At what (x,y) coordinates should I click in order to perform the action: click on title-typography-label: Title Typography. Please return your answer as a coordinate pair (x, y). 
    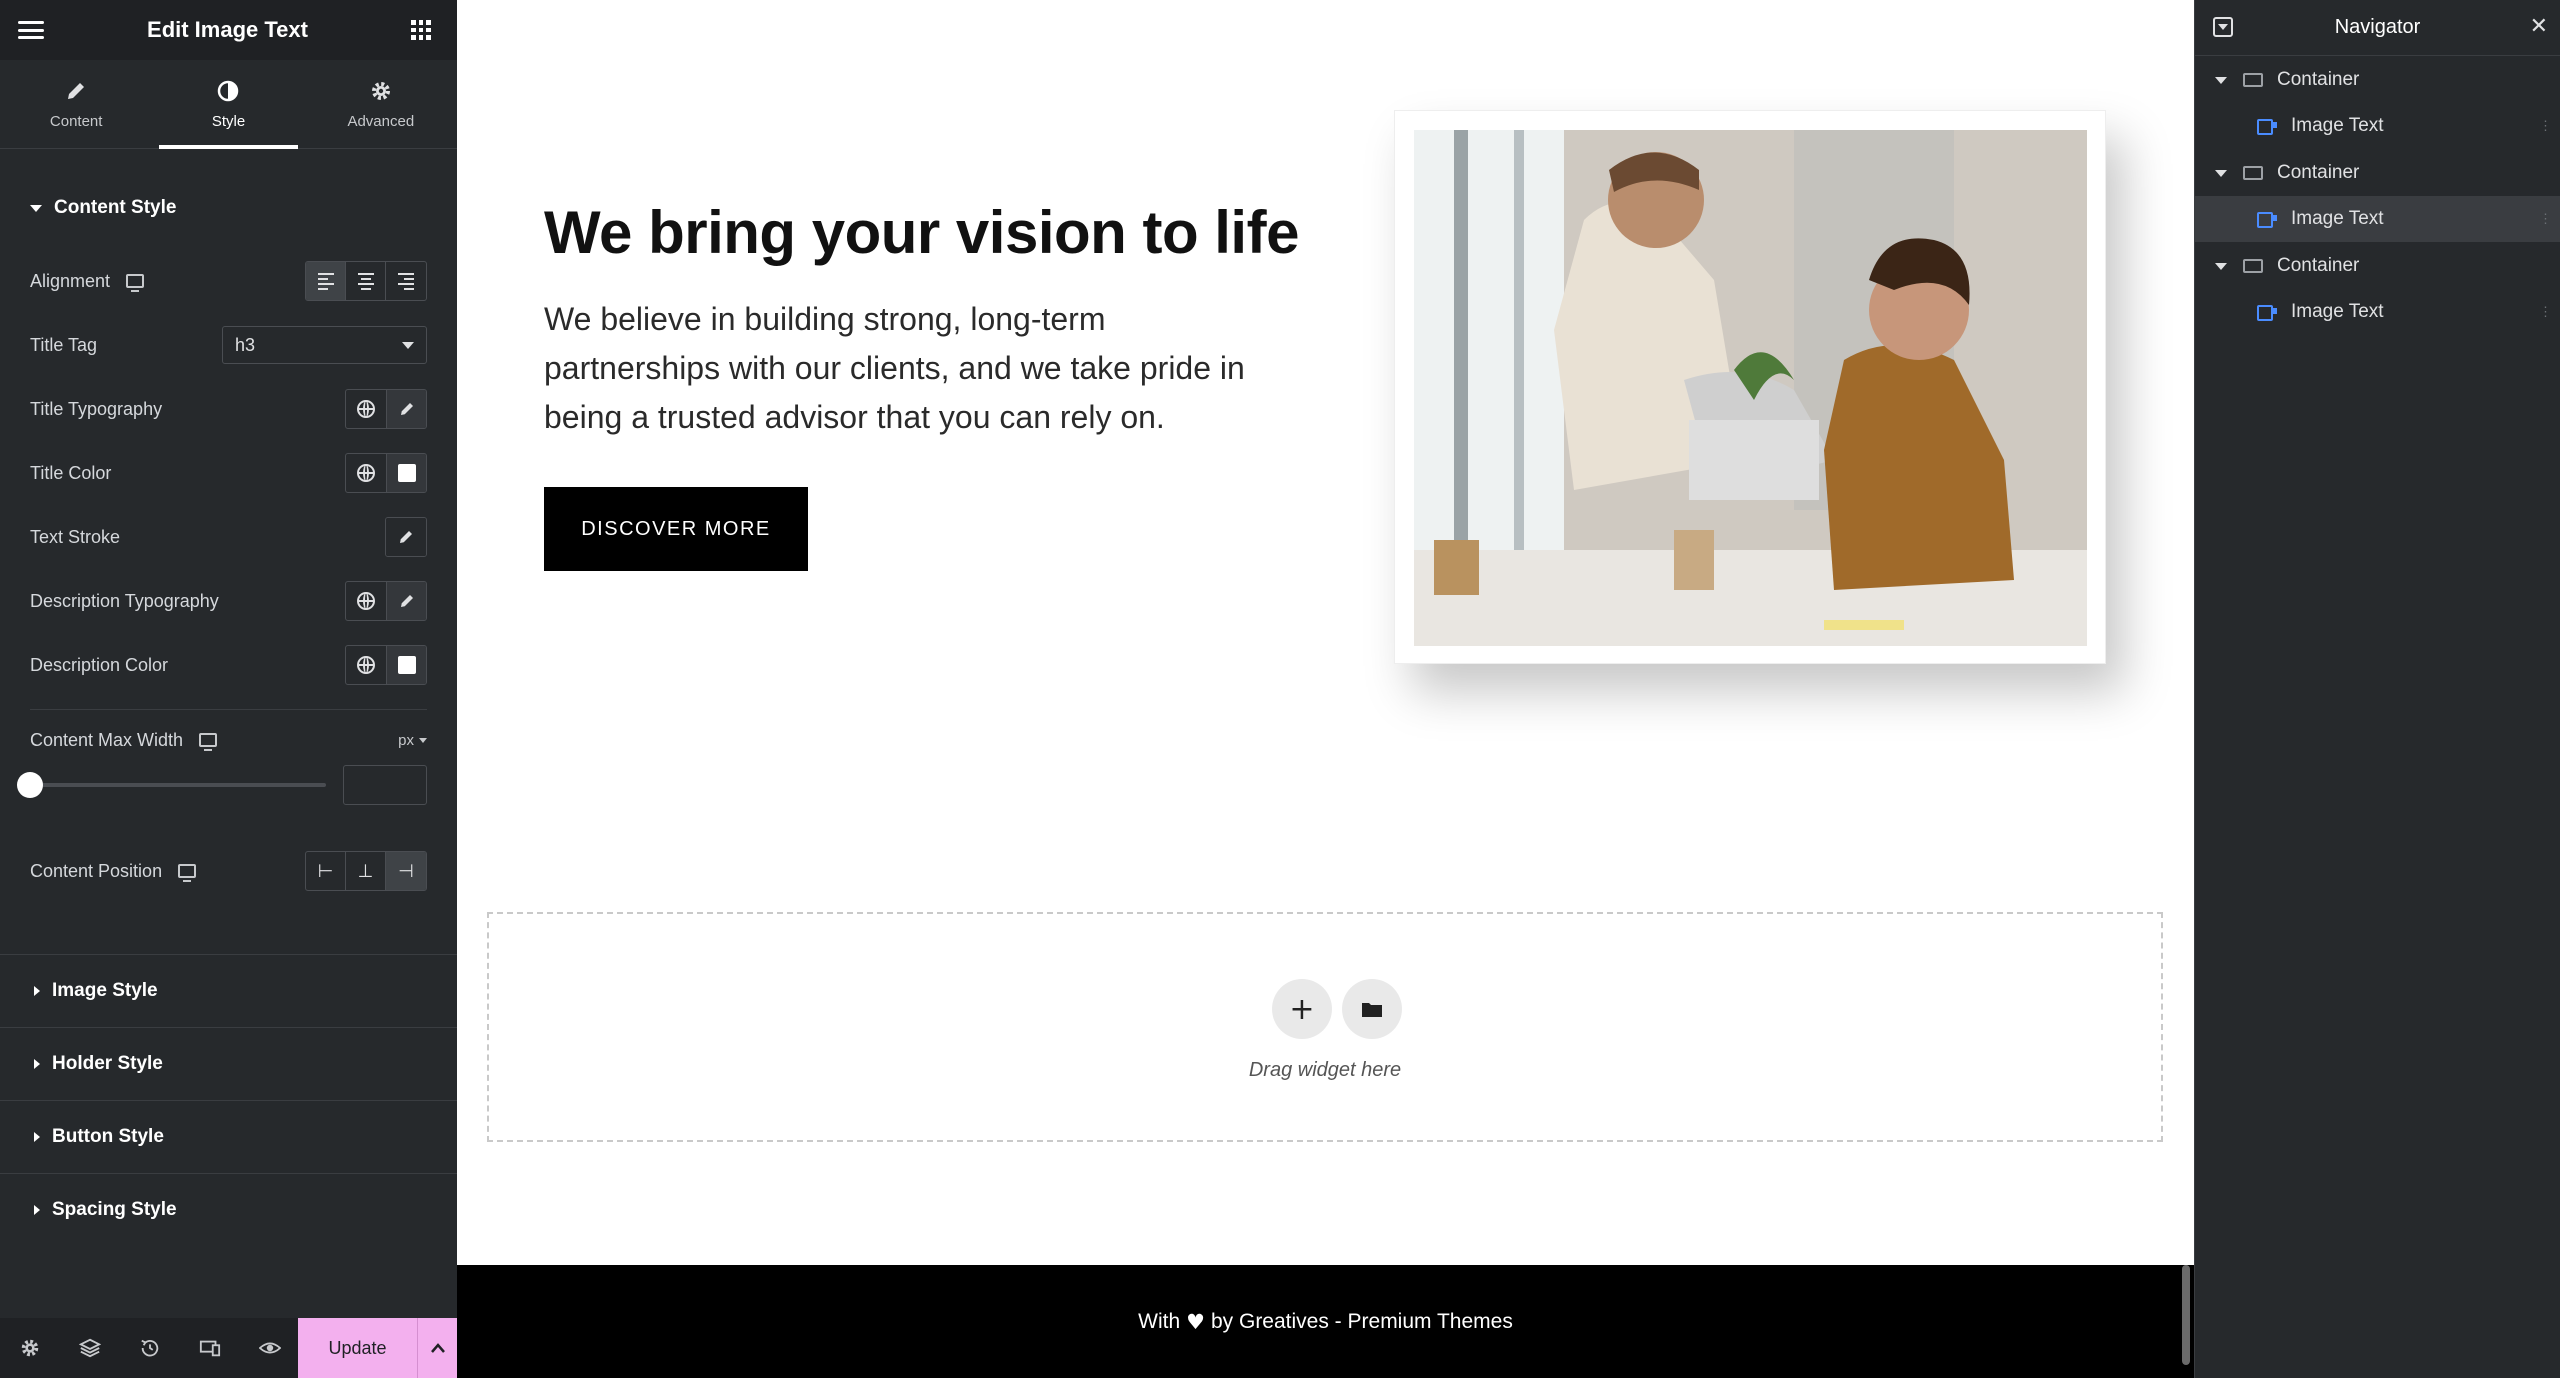
    Looking at the image, I should click on (96, 408).